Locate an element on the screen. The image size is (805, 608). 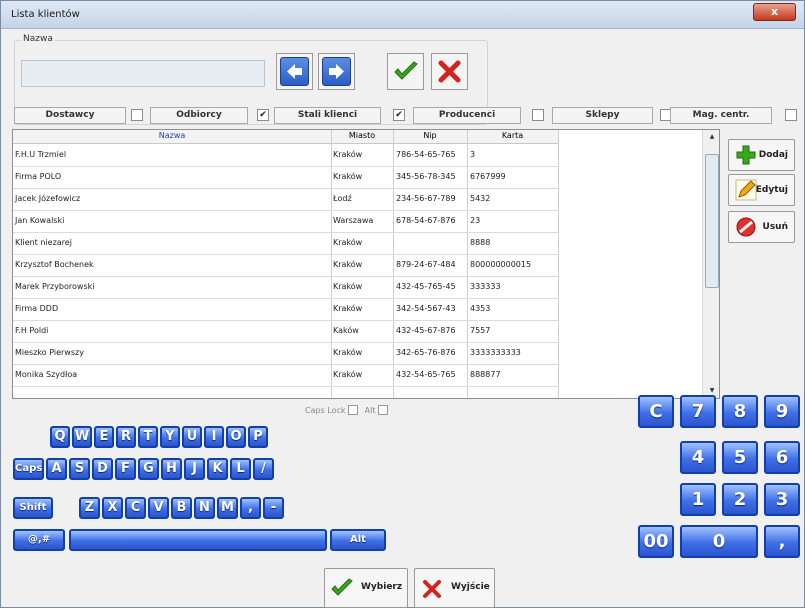
key-slash: / is located at coordinates (263, 469).